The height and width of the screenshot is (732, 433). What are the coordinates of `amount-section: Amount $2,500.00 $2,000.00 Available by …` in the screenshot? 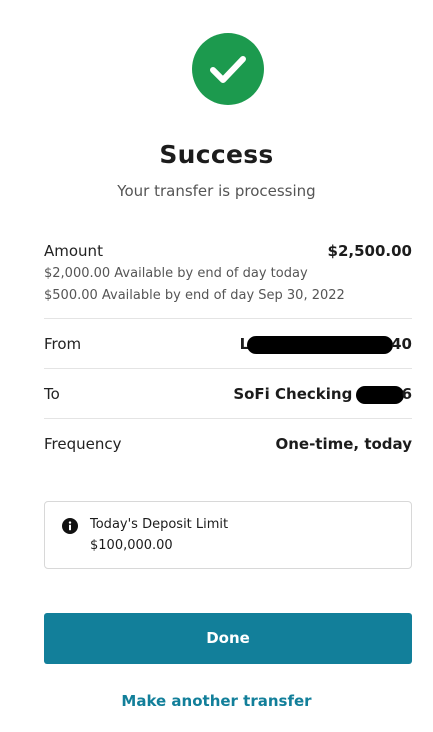 It's located at (228, 275).